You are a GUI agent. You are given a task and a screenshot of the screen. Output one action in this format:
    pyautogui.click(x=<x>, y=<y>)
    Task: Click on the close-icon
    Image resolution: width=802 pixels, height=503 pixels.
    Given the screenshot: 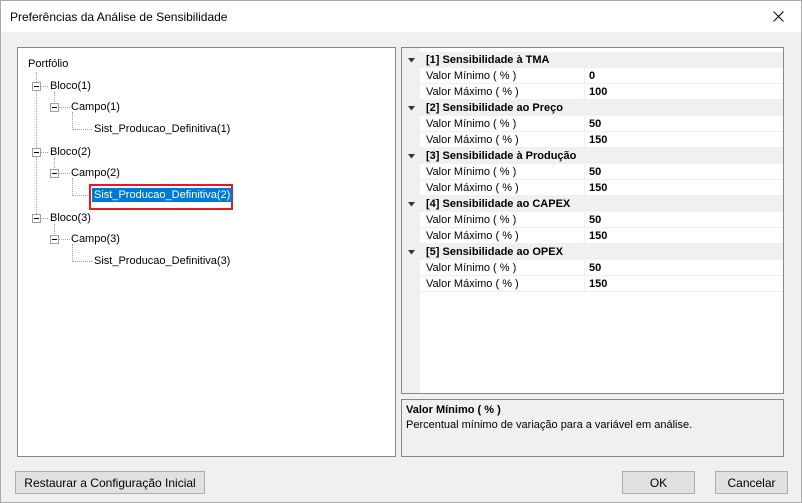 What is the action you would take?
    pyautogui.click(x=778, y=16)
    